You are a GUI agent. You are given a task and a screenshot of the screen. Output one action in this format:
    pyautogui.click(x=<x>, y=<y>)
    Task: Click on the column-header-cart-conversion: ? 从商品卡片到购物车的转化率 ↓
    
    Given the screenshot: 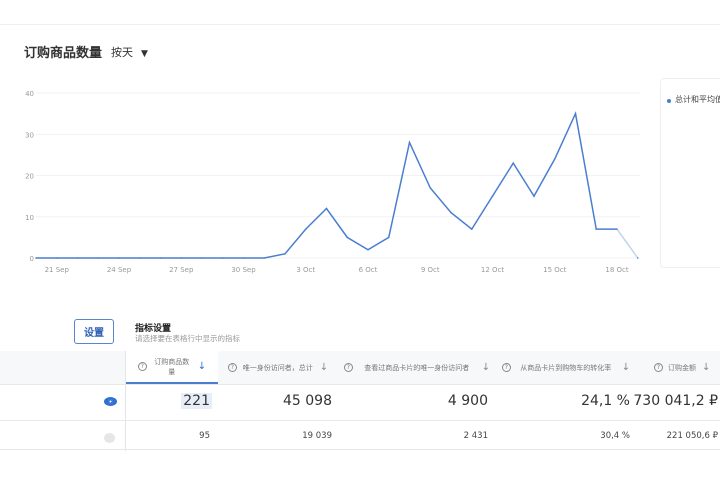 What is the action you would take?
    pyautogui.click(x=566, y=367)
    